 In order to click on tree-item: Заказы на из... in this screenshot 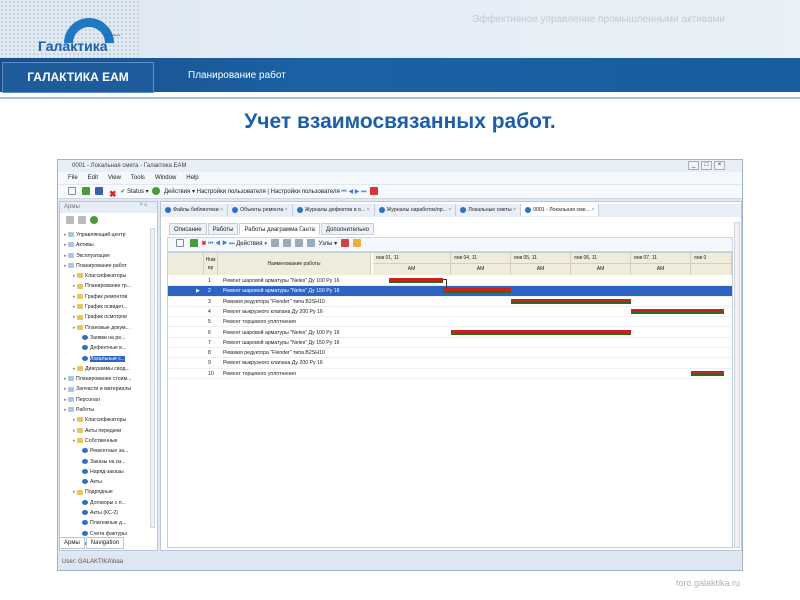, I will do `click(105, 462)`.